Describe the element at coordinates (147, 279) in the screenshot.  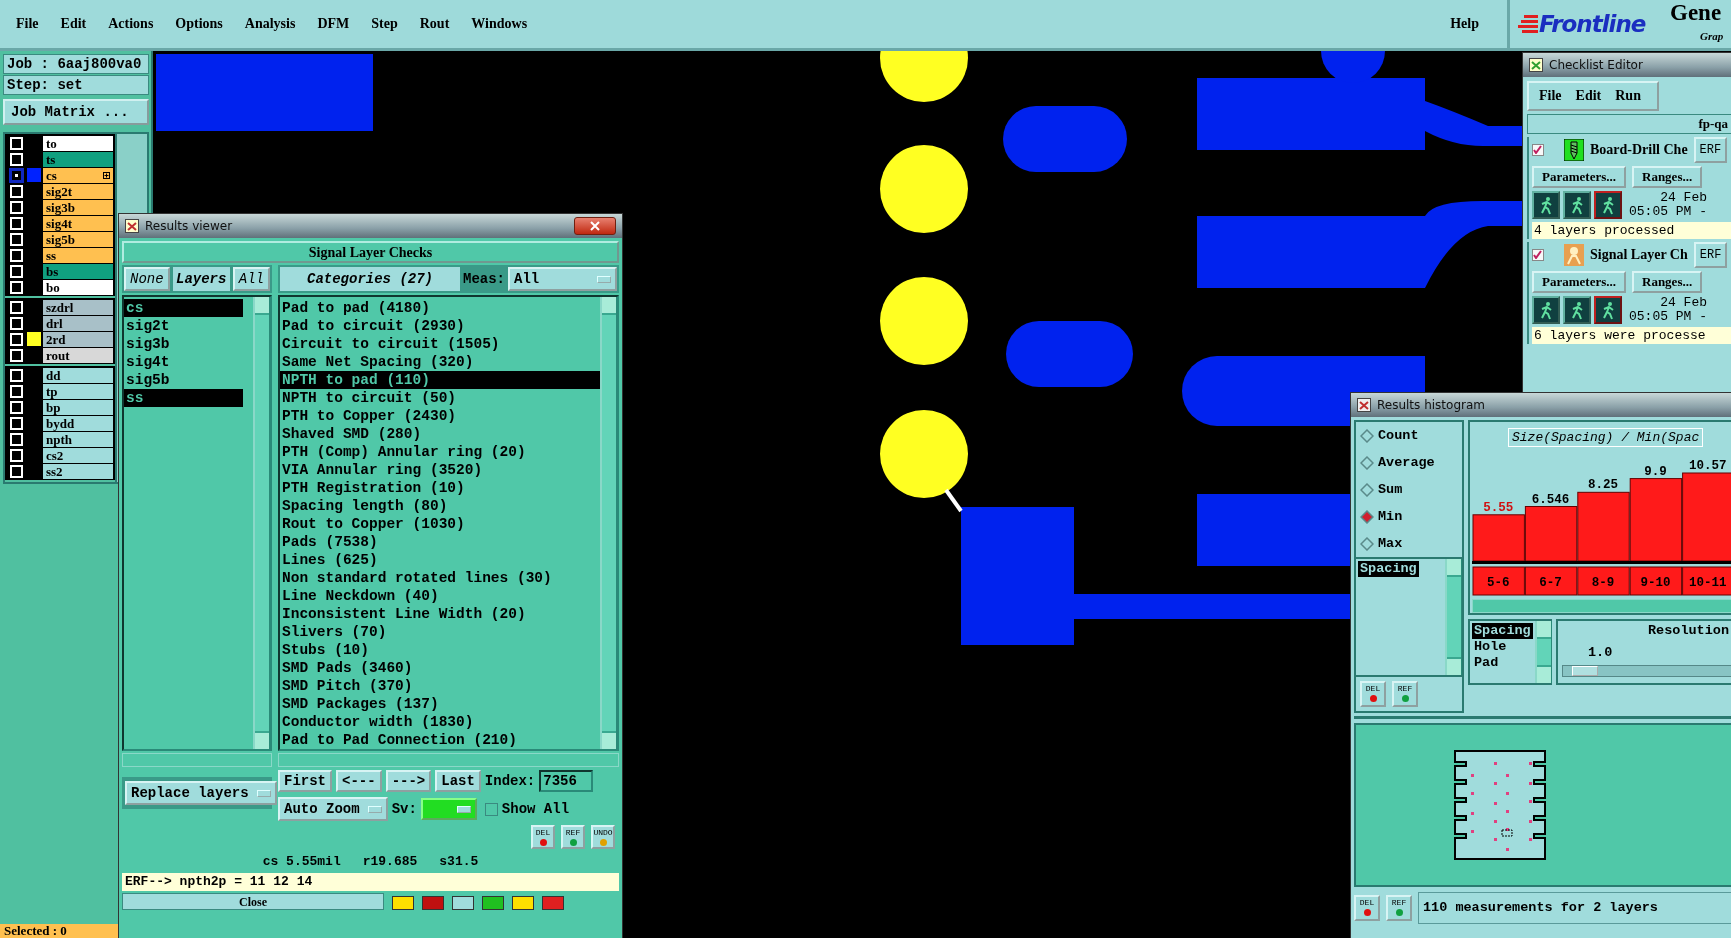
I see `none-button: None` at that location.